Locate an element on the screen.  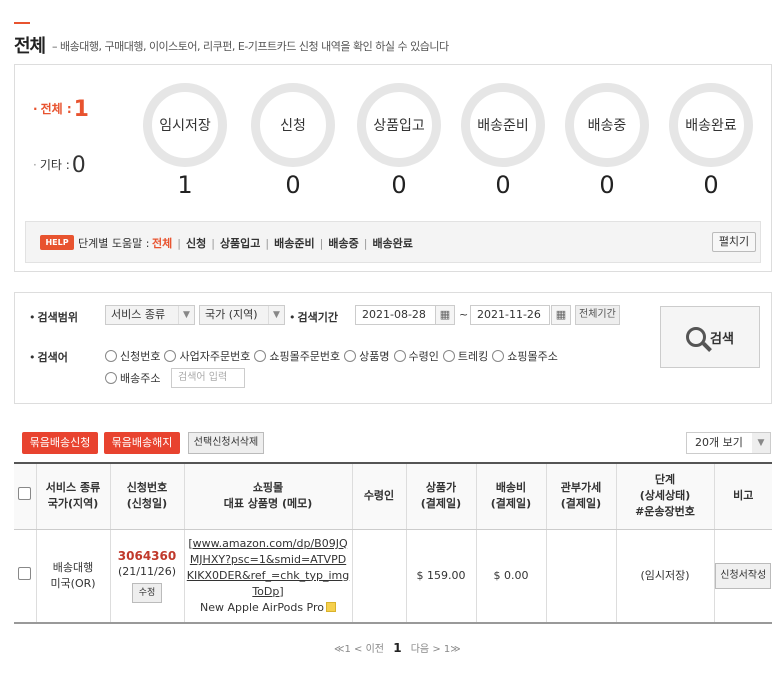
stage-count-shipping: 0 is located at coordinates (607, 185).